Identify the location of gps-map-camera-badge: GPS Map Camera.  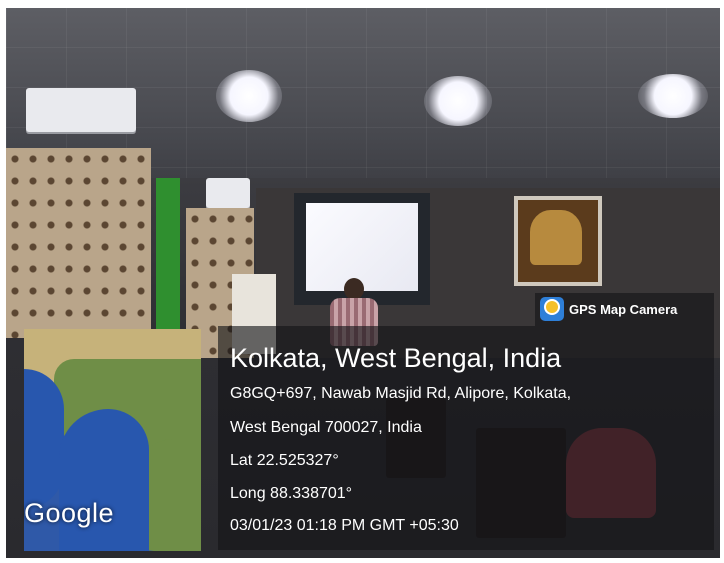
(624, 309).